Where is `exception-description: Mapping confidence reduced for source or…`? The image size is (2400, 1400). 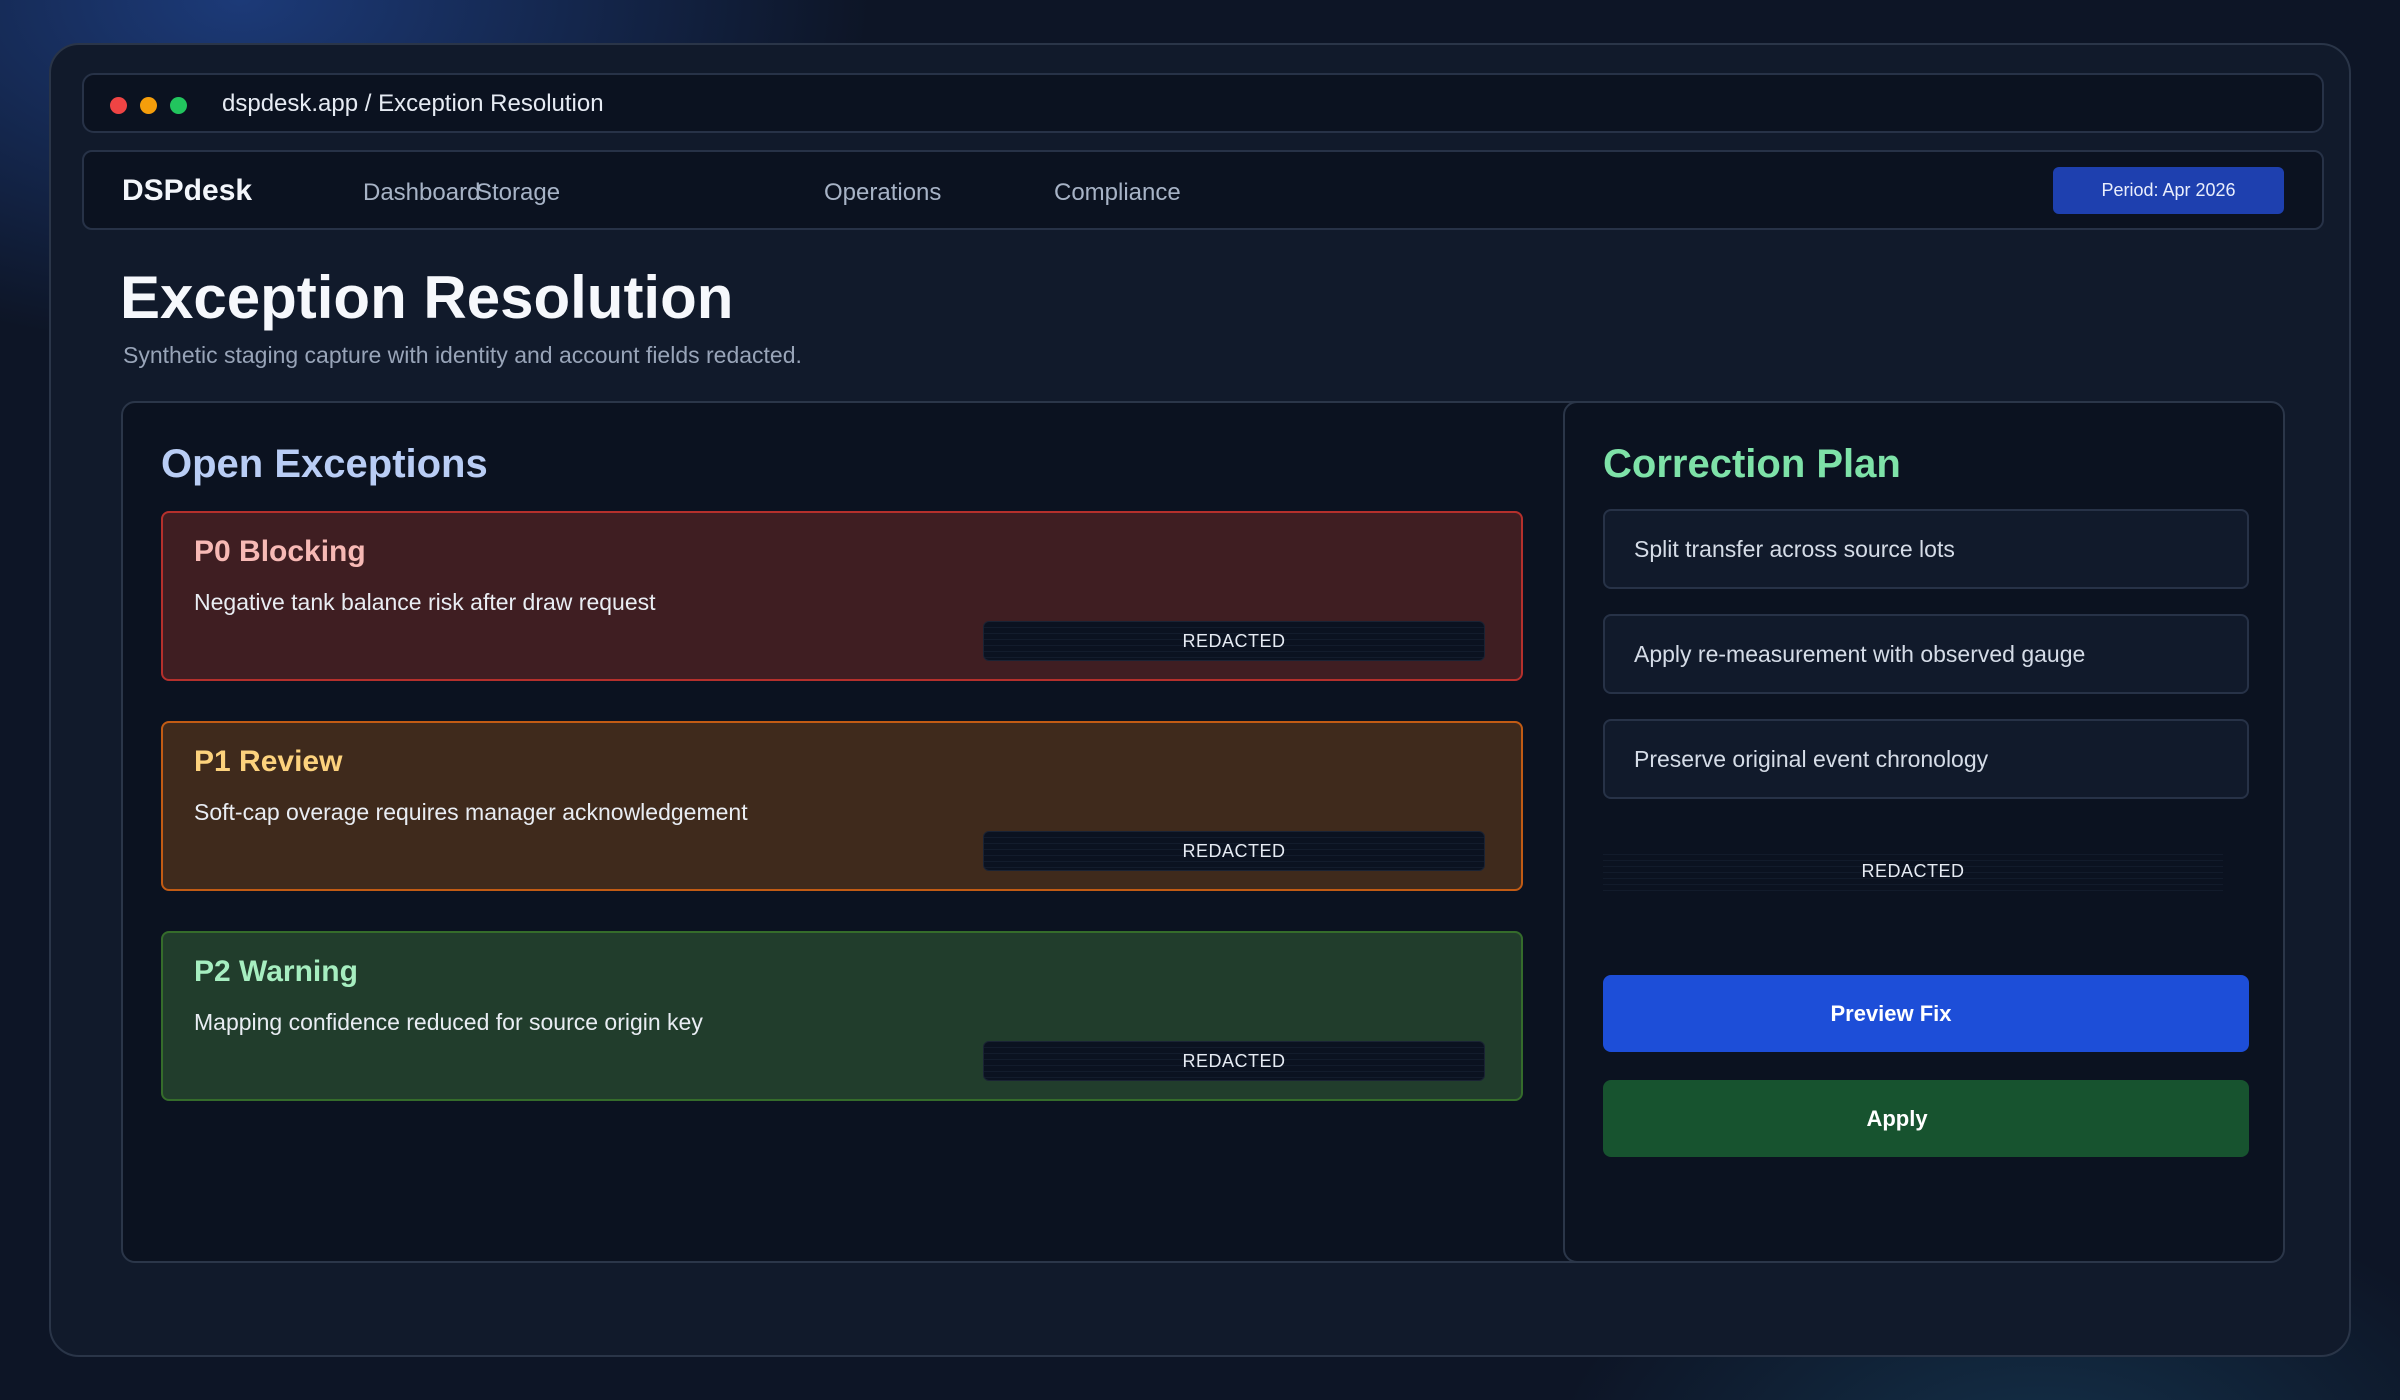
exception-description: Mapping confidence reduced for source or… is located at coordinates (448, 1022).